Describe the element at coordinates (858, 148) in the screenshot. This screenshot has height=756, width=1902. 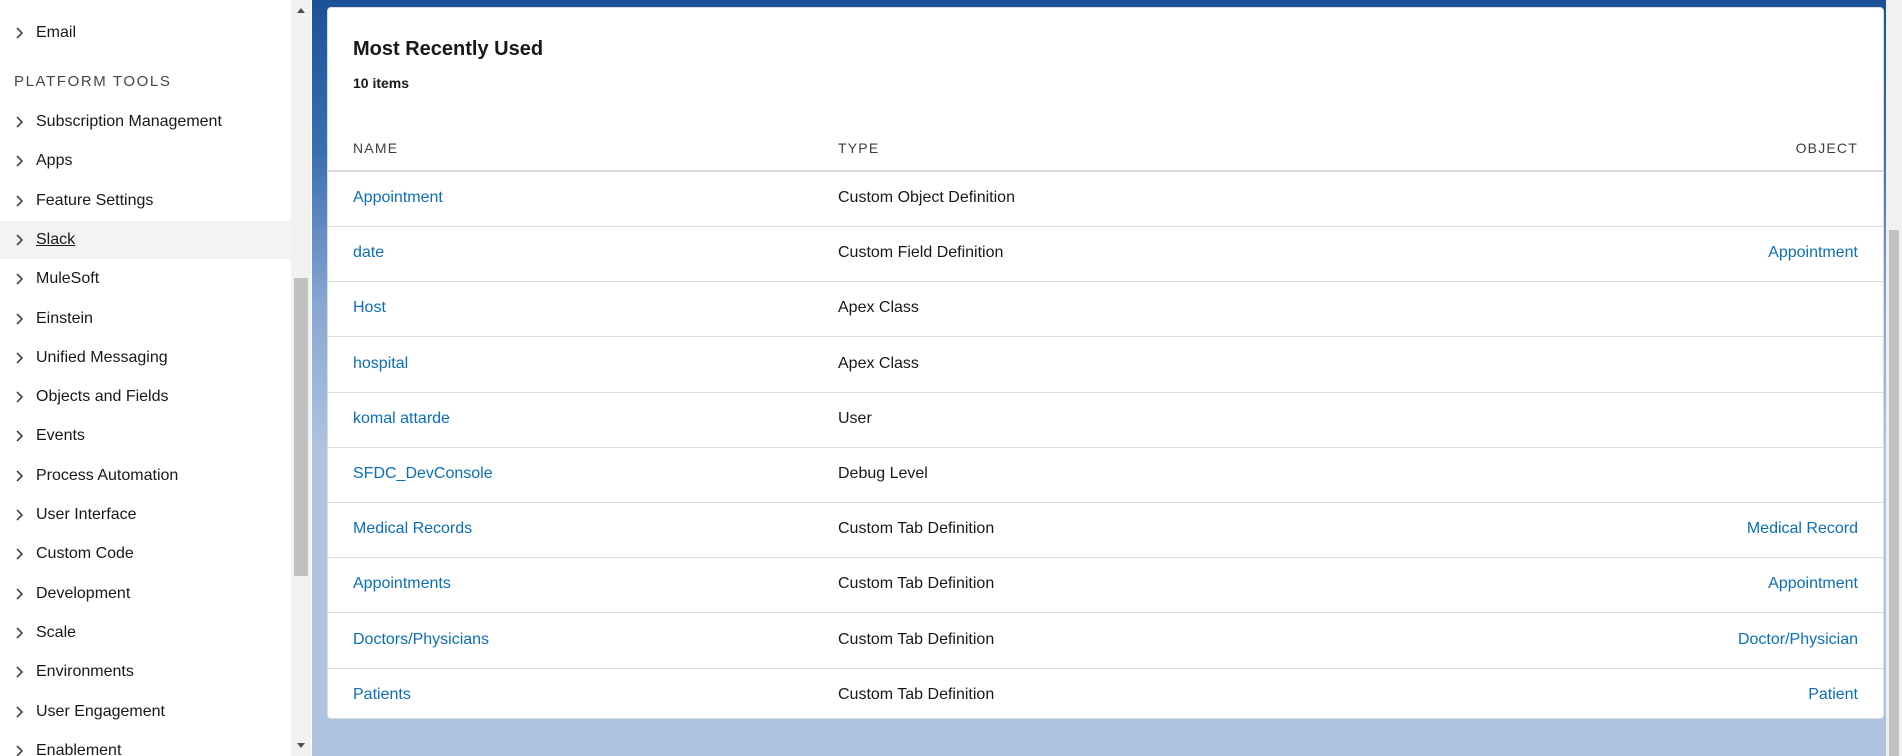
I see `column-header-type: TYPE` at that location.